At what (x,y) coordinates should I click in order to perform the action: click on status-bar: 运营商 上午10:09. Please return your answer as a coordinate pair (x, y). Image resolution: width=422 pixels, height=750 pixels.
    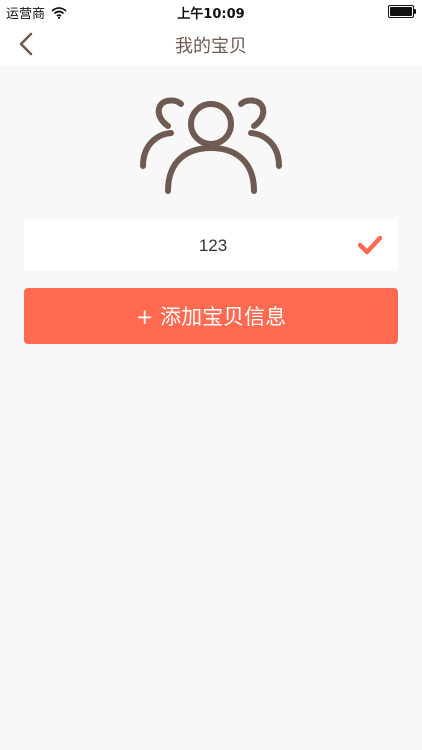
    Looking at the image, I should click on (211, 11).